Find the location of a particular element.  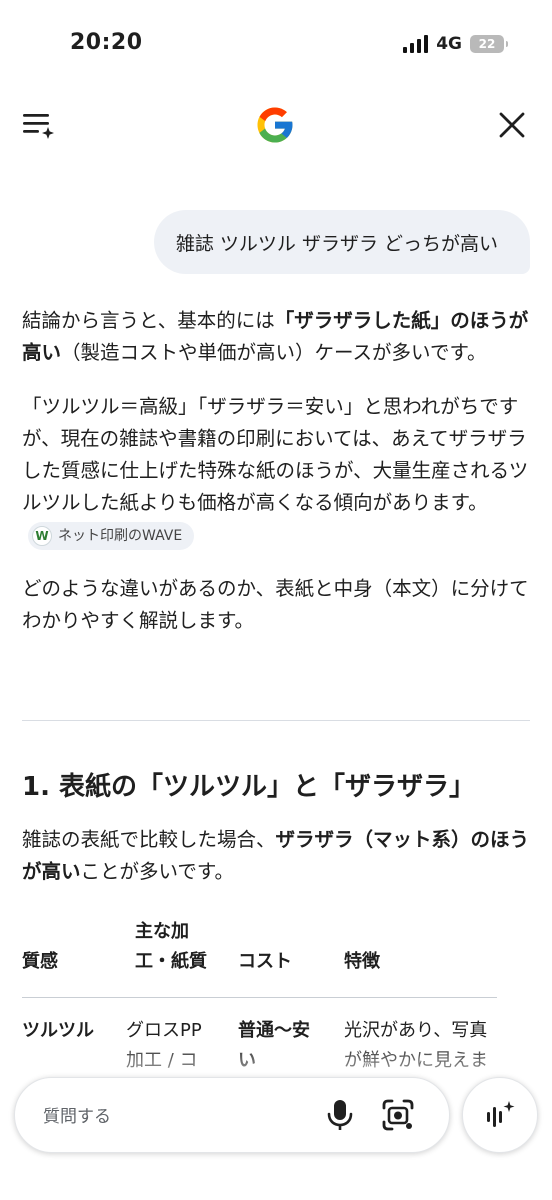

intro-text: ことが多いです。 is located at coordinates (157, 871).